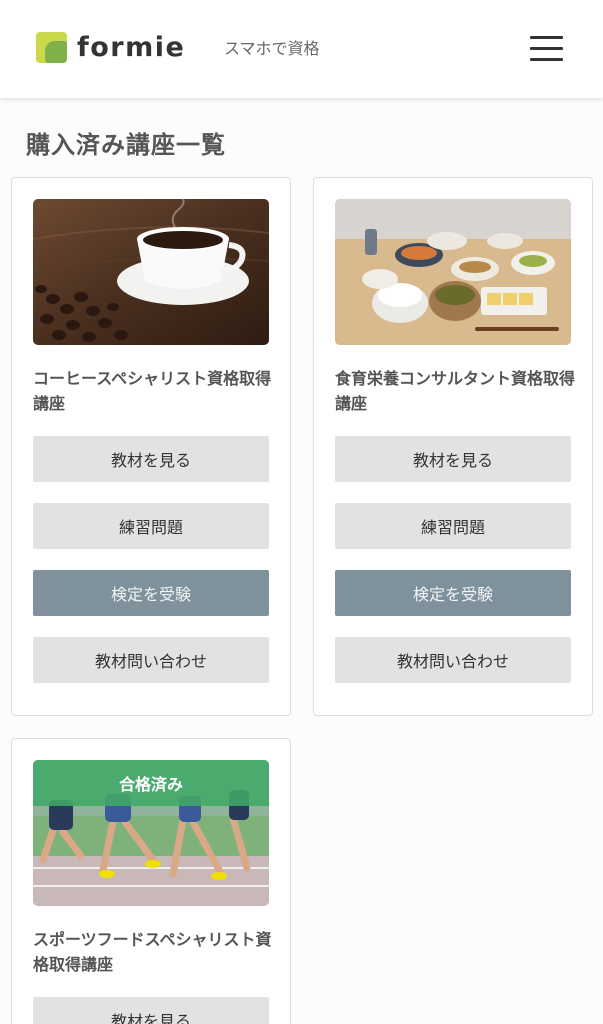  What do you see at coordinates (546, 49) in the screenshot?
I see `hamburger-menu-icon` at bounding box center [546, 49].